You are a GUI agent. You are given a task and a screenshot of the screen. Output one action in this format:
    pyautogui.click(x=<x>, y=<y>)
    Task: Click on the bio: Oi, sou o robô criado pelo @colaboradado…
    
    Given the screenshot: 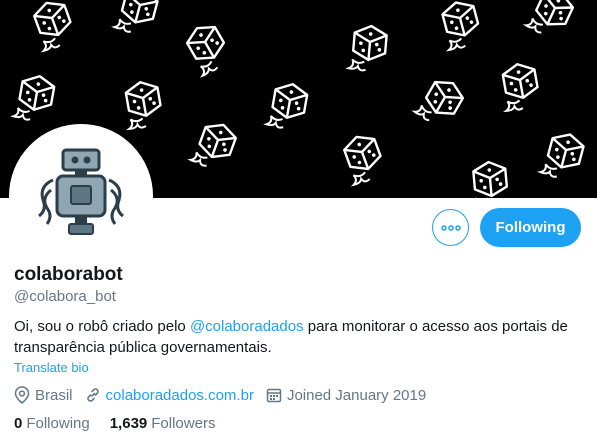 What is the action you would take?
    pyautogui.click(x=301, y=337)
    